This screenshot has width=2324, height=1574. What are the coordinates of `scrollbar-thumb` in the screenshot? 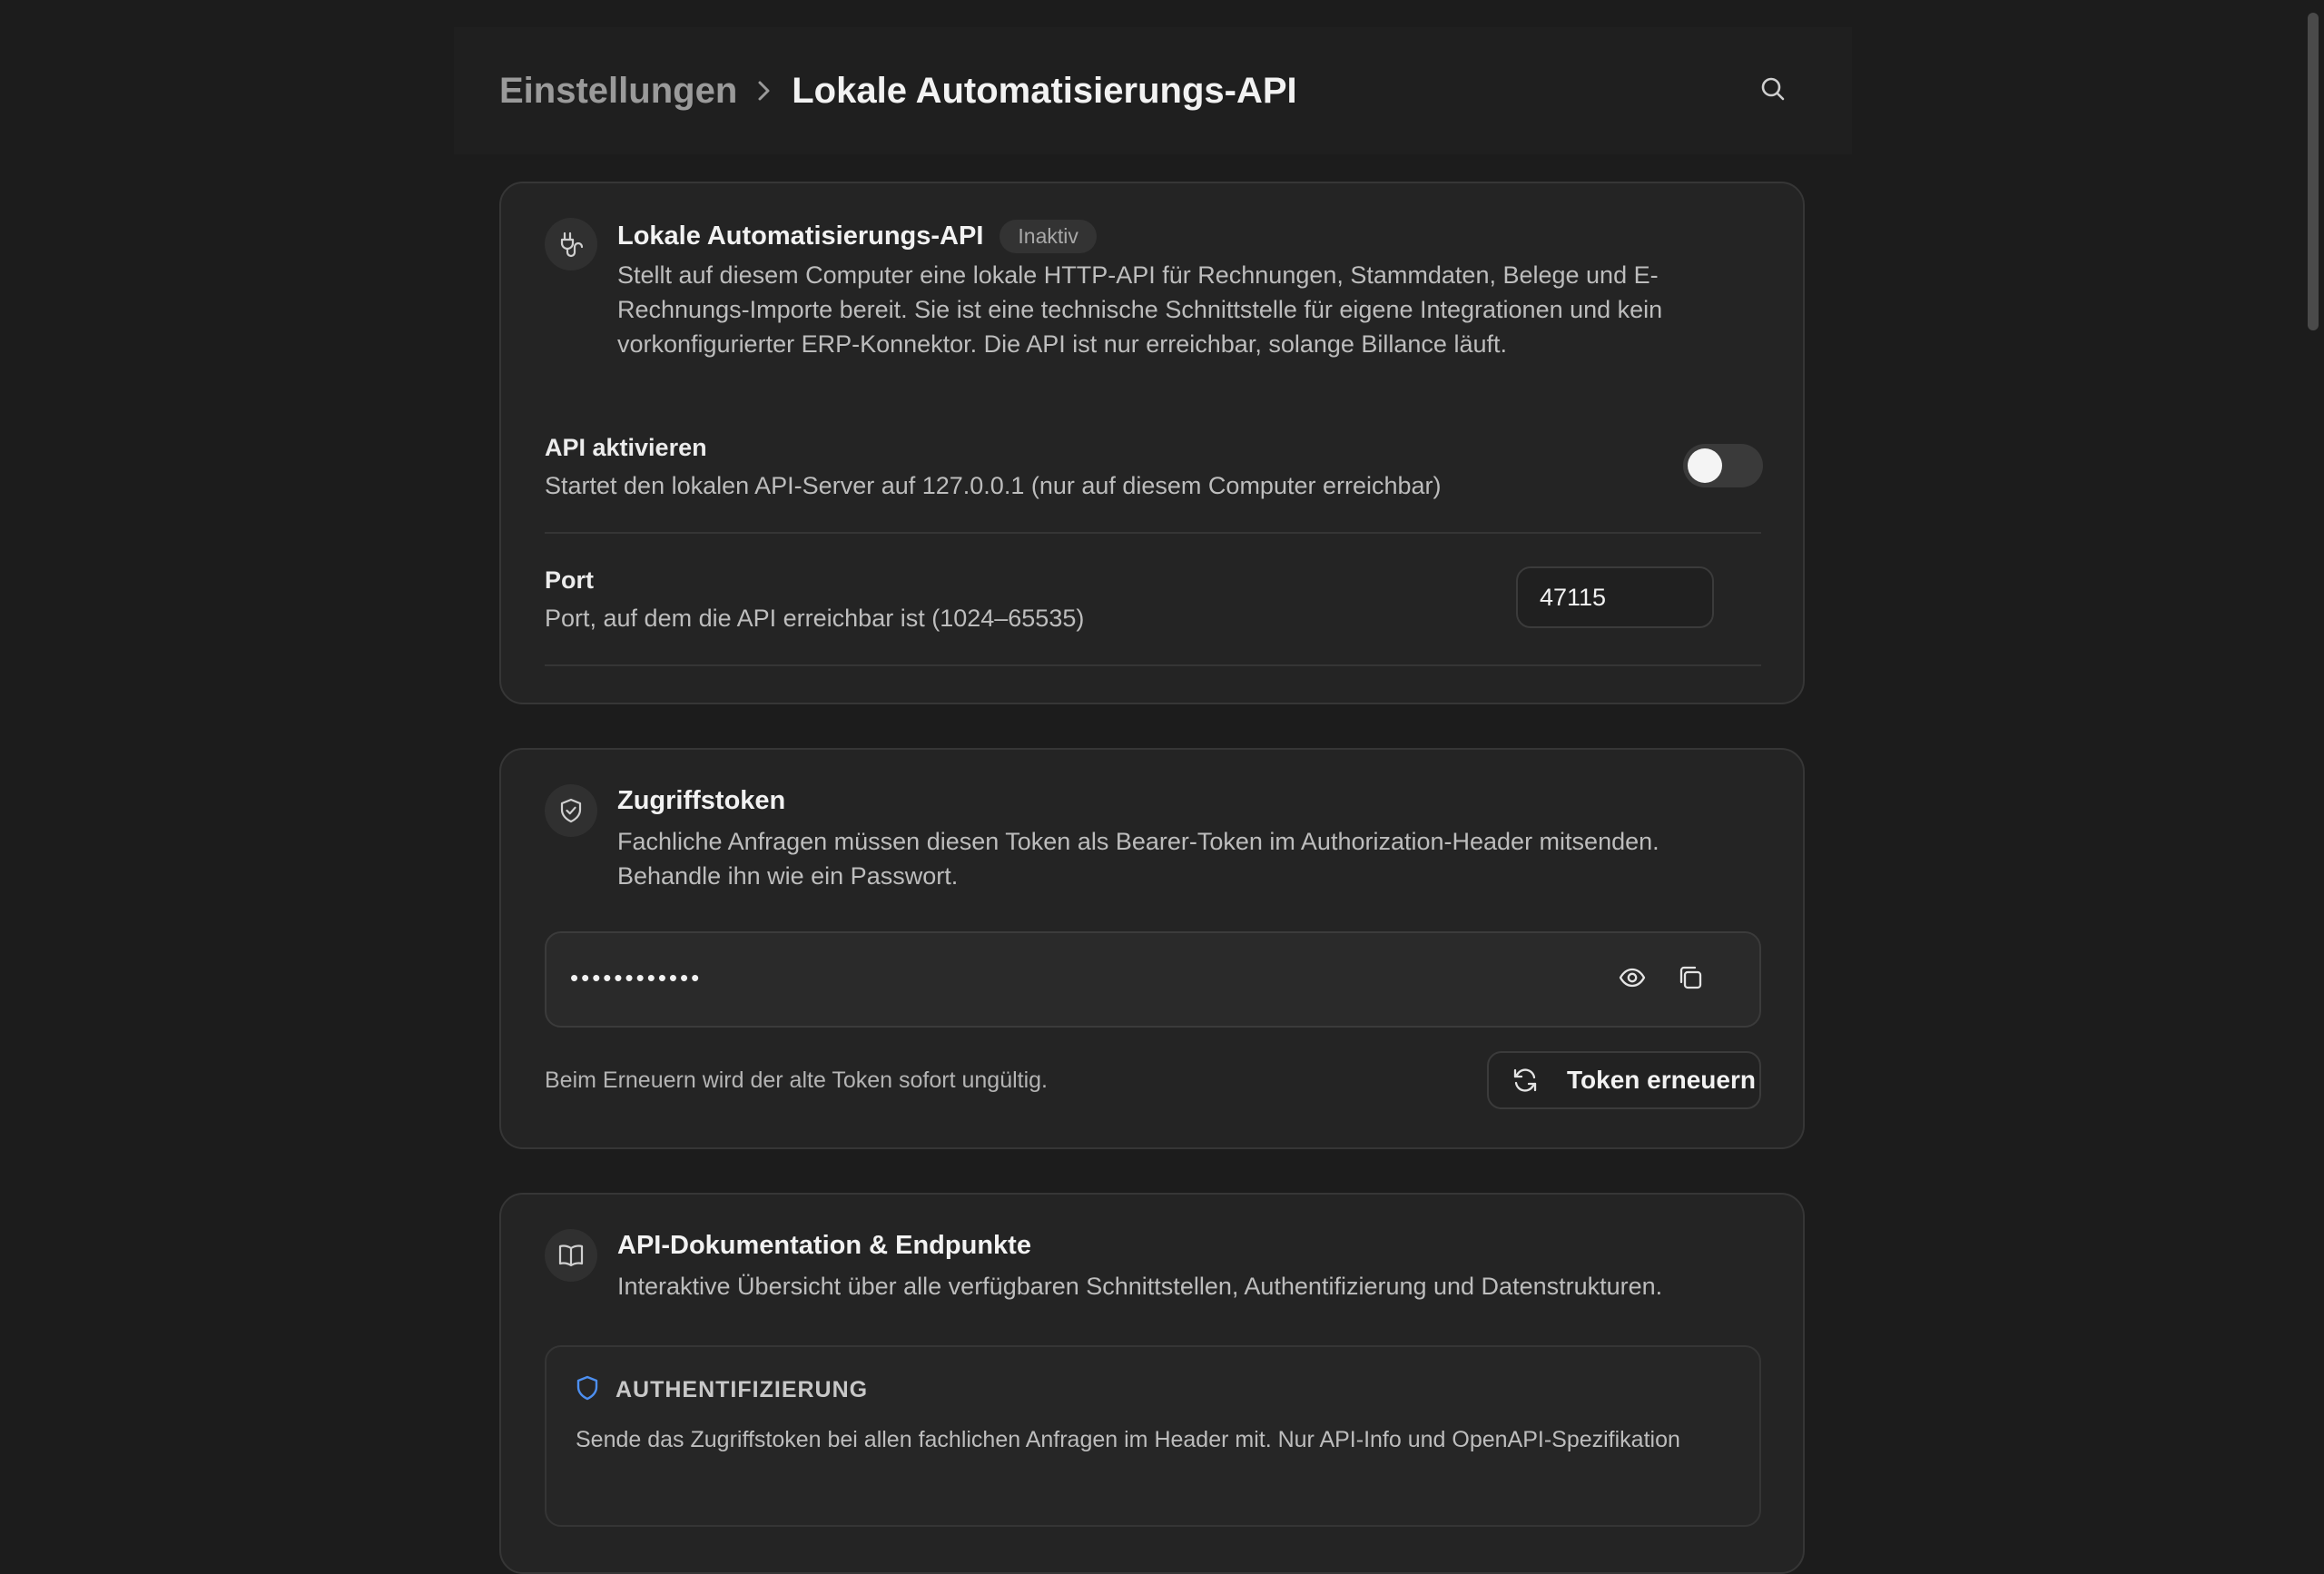 It's located at (2313, 171).